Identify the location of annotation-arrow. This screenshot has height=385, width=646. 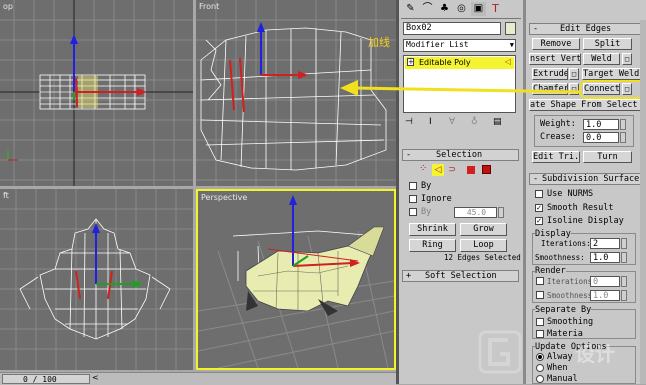
(460, 88).